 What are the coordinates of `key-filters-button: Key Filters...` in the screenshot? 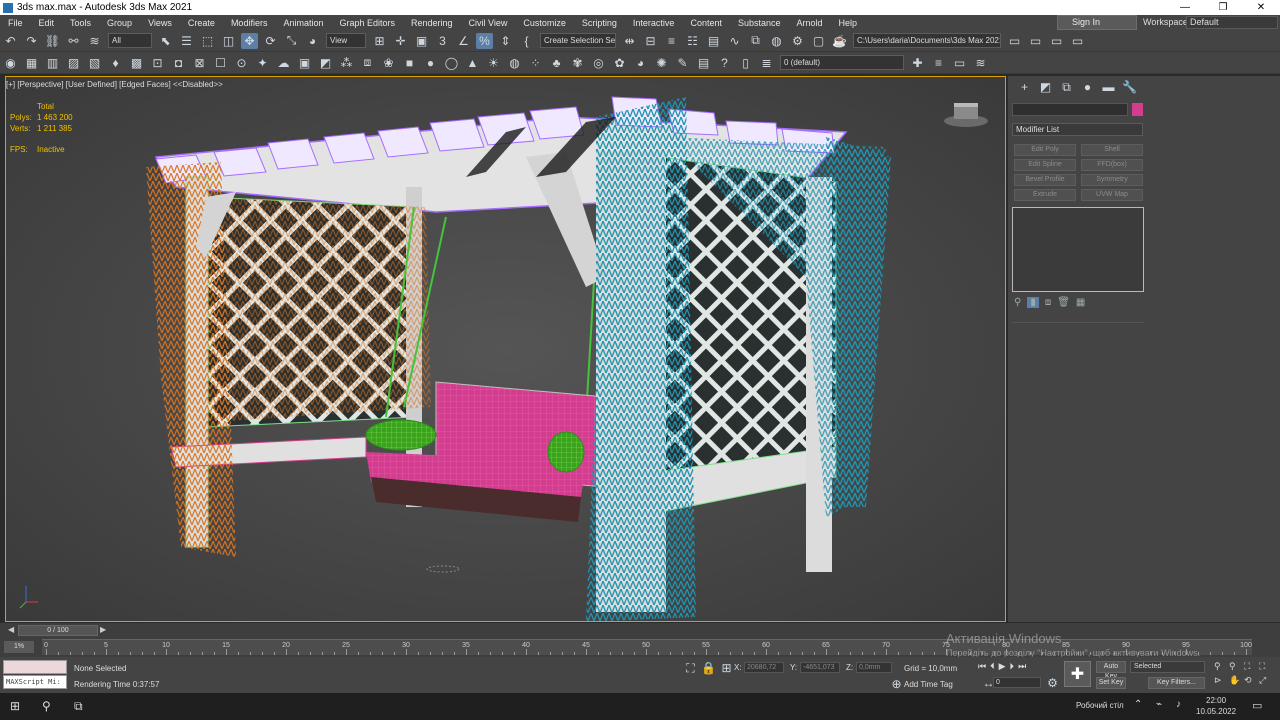 It's located at (1176, 683).